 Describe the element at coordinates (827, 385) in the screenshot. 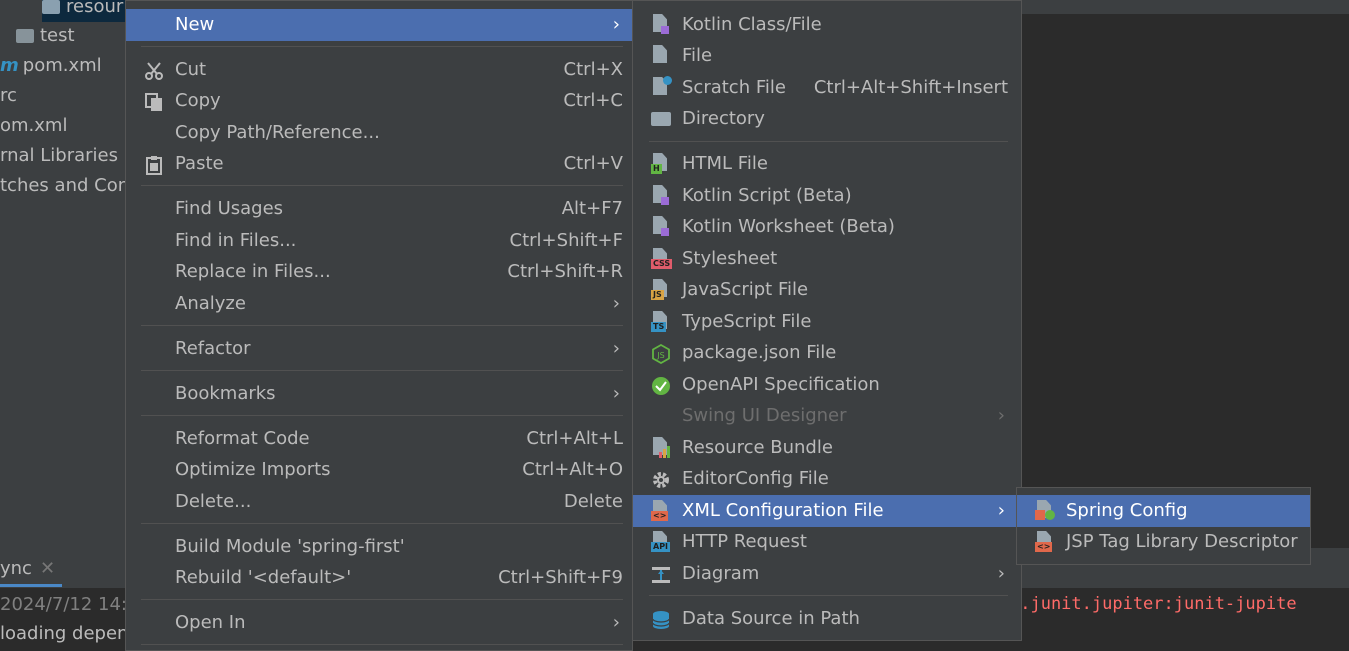

I see `new-item-openapi: OpenAPI Specification` at that location.